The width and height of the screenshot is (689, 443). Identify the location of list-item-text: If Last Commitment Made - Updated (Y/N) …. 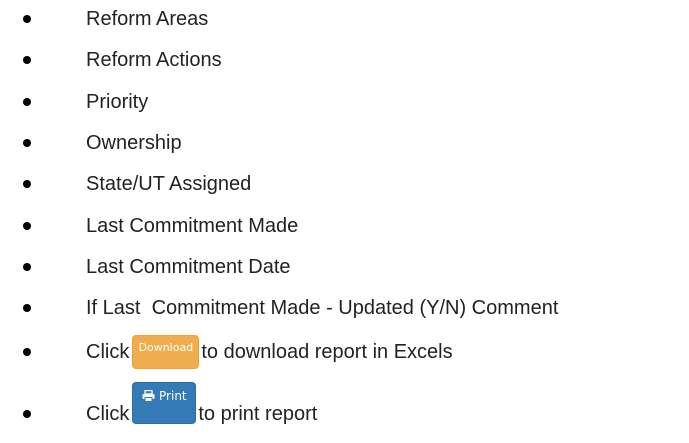
(322, 308).